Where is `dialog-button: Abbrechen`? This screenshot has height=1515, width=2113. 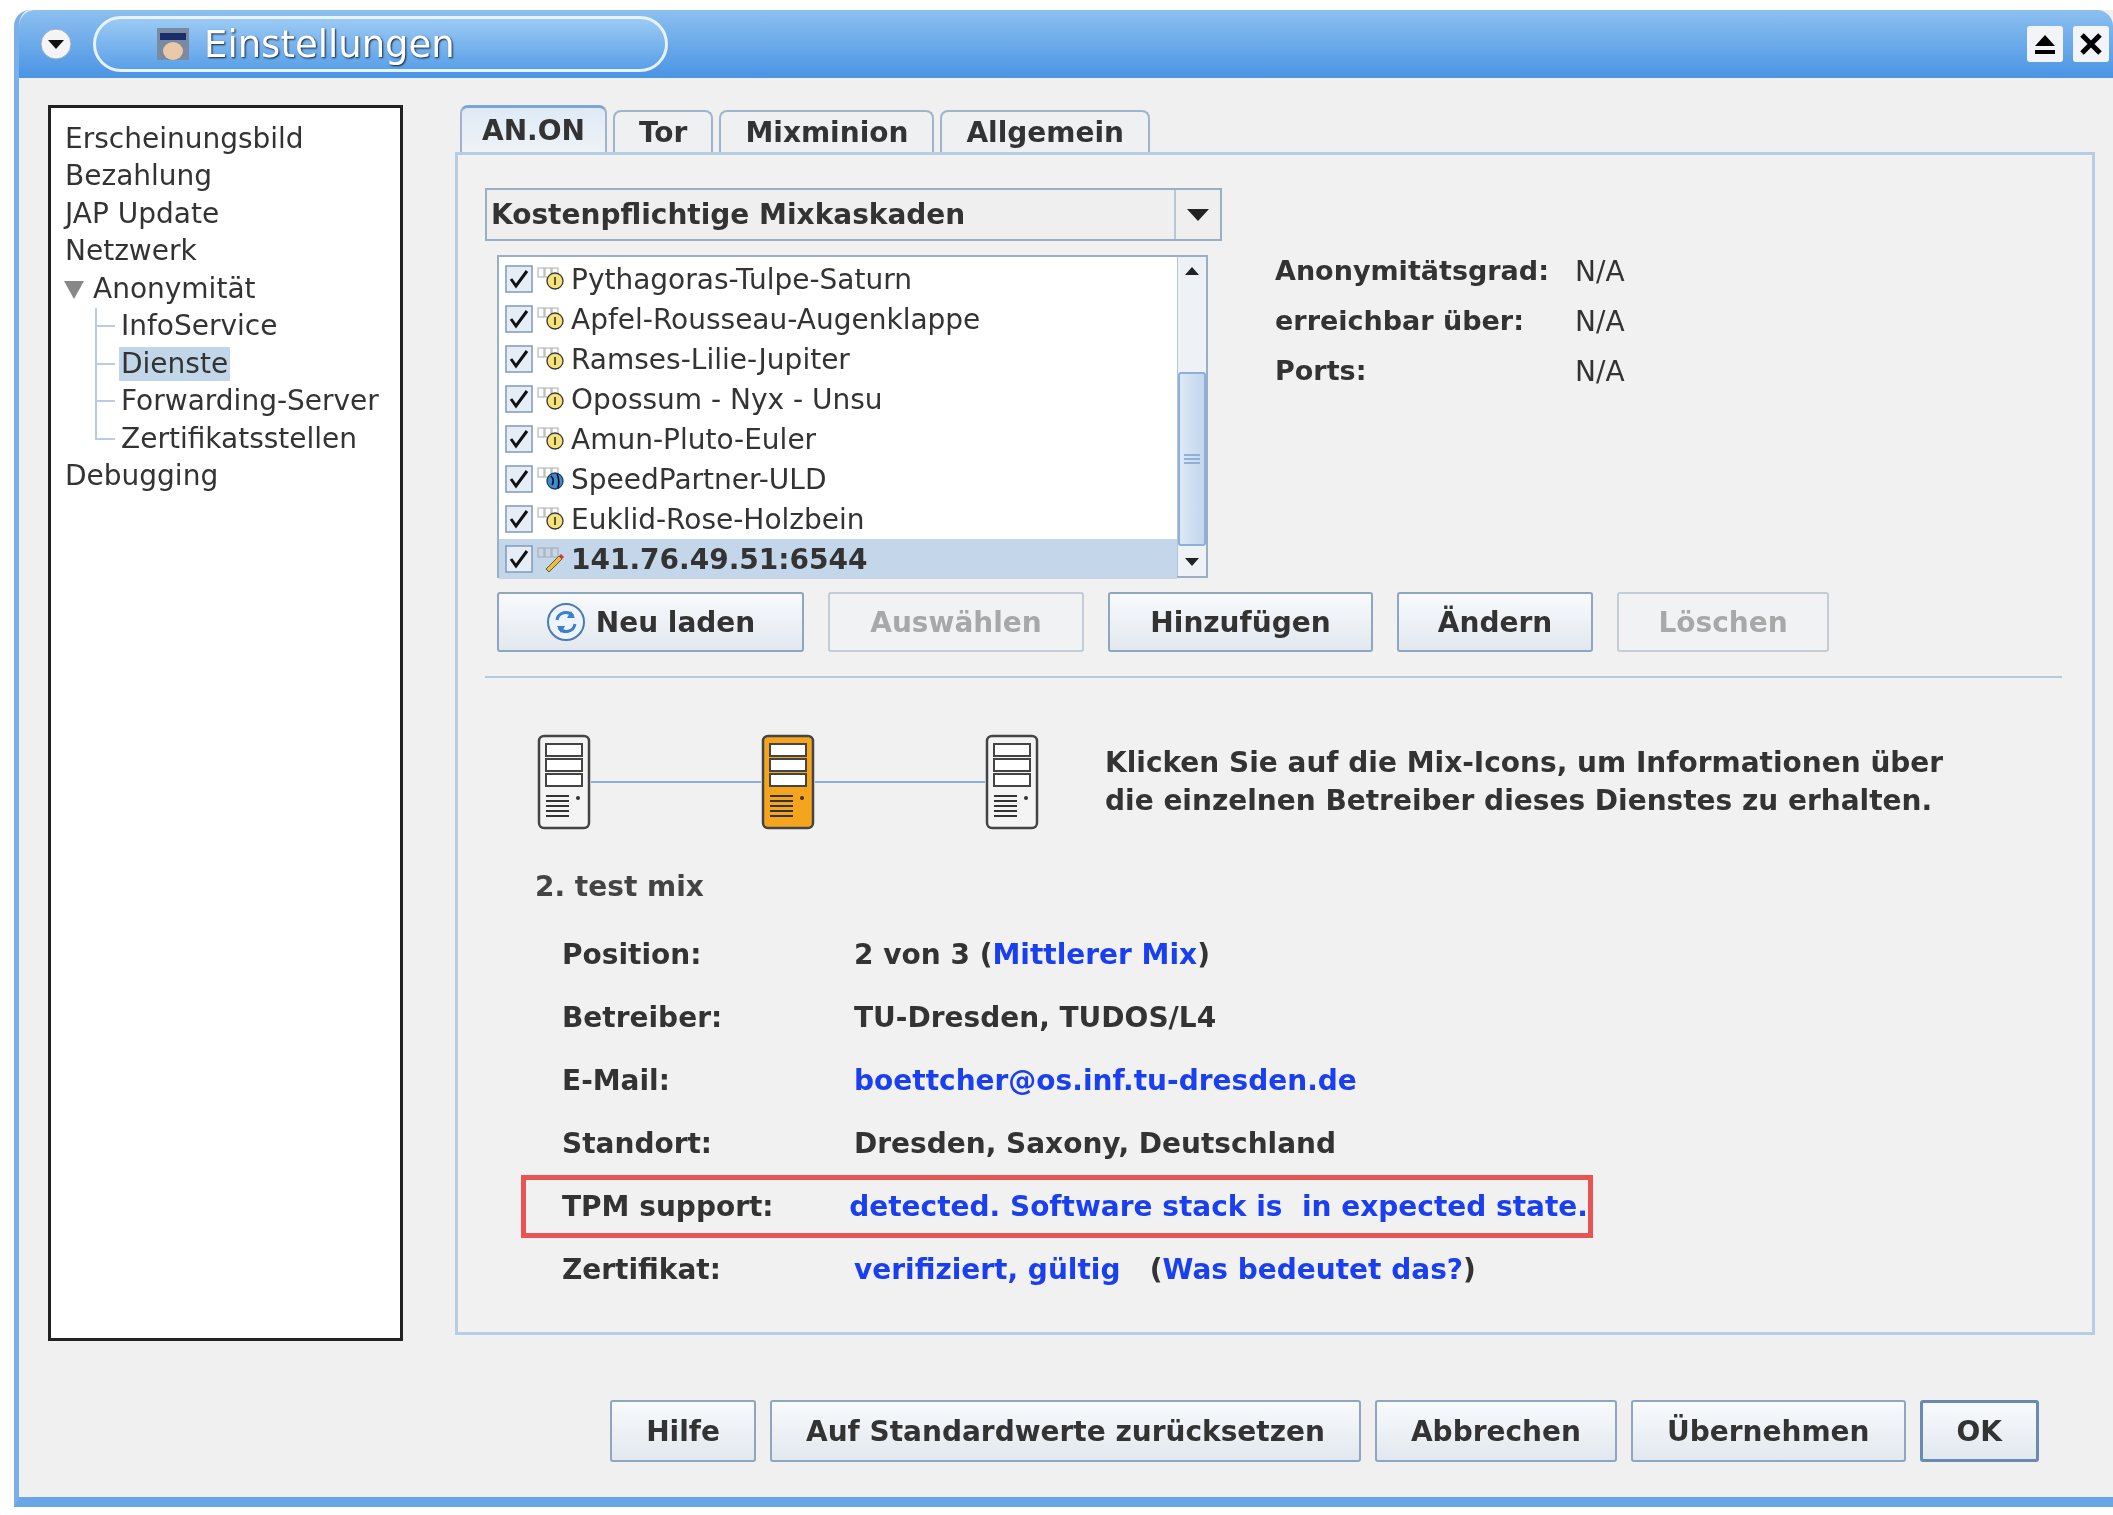
dialog-button: Abbrechen is located at coordinates (1495, 1431).